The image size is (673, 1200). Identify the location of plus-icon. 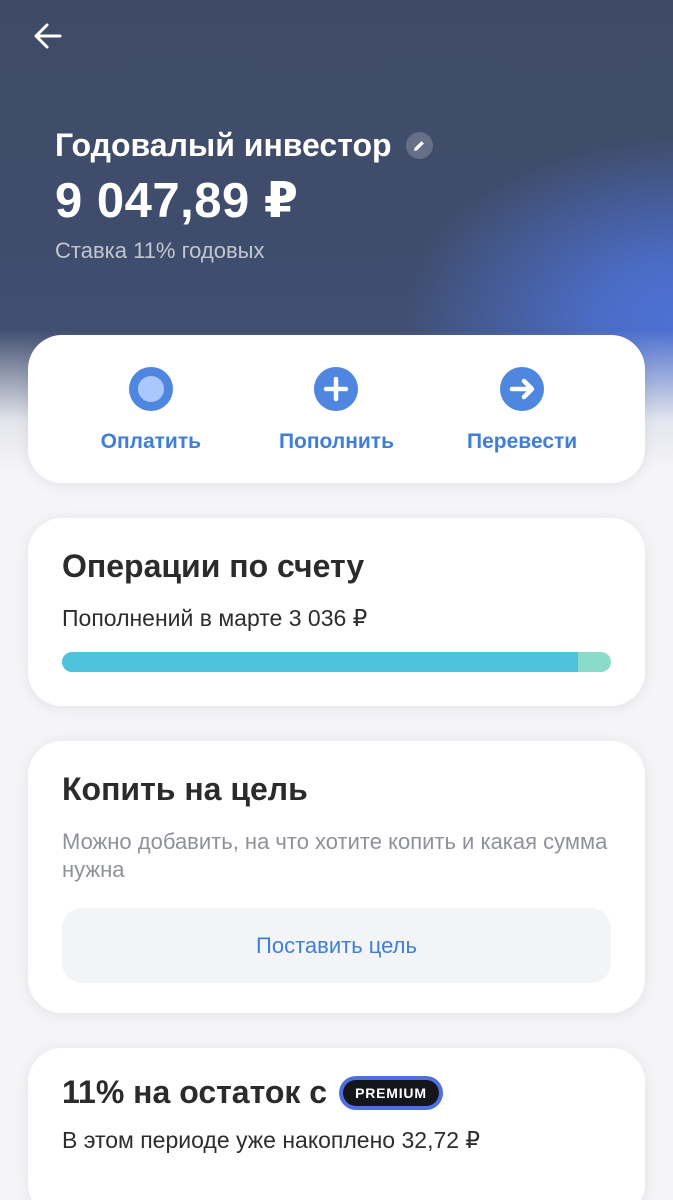
(336, 389).